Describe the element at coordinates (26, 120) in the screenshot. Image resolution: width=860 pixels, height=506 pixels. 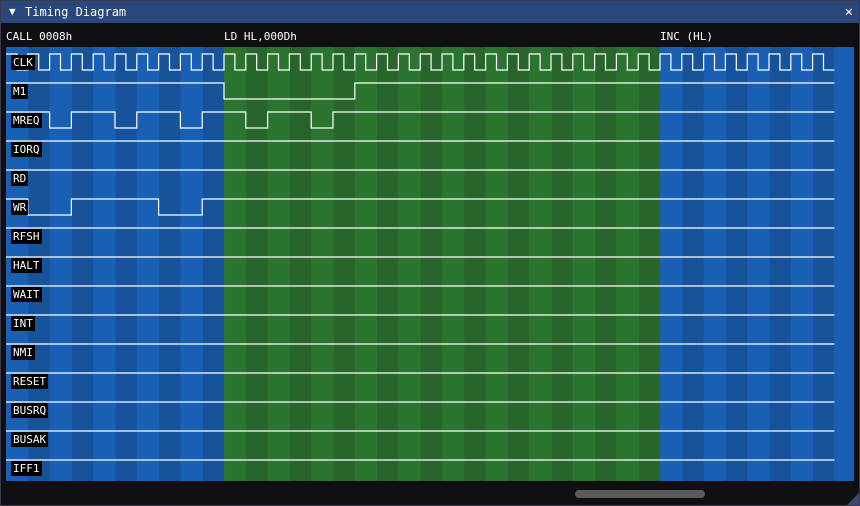
I see `signal-label-mreq: MREQ` at that location.